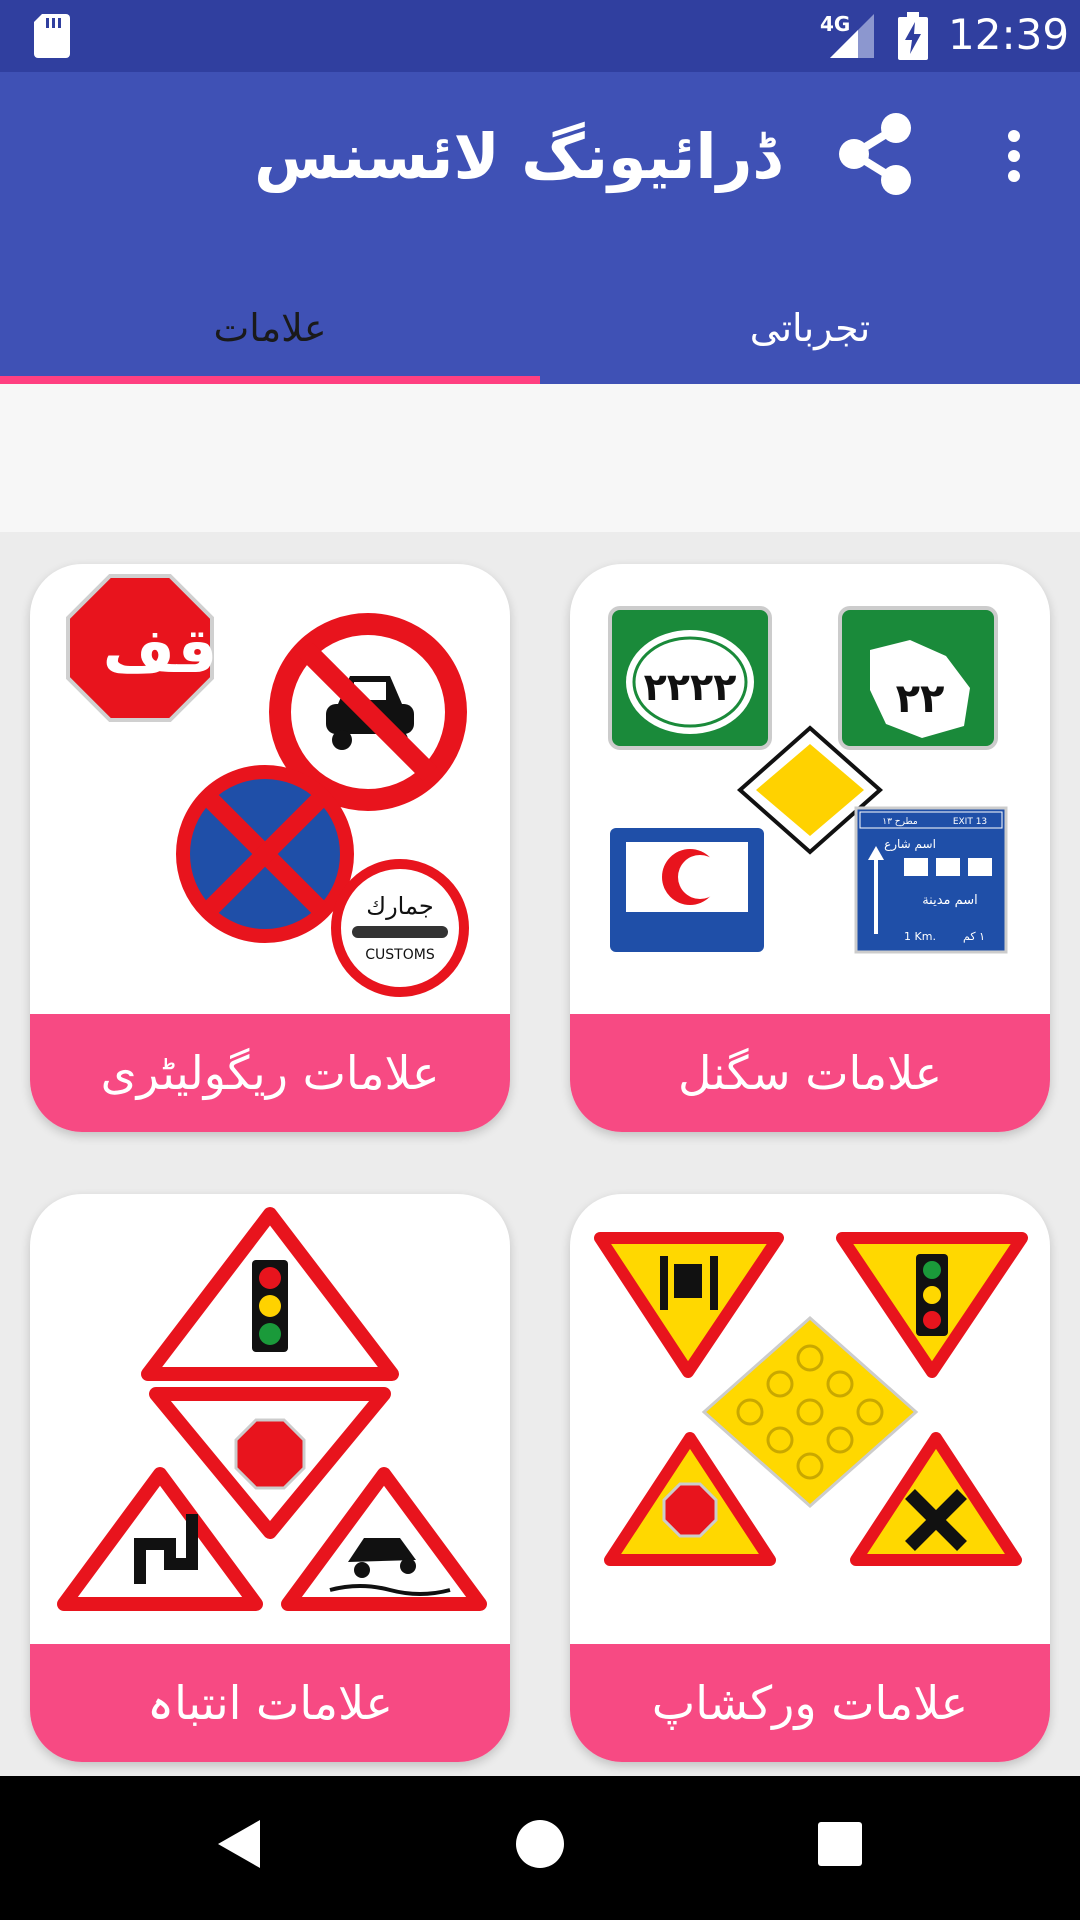 The width and height of the screenshot is (1080, 1920). I want to click on tab-signs-label: علامات, so click(270, 328).